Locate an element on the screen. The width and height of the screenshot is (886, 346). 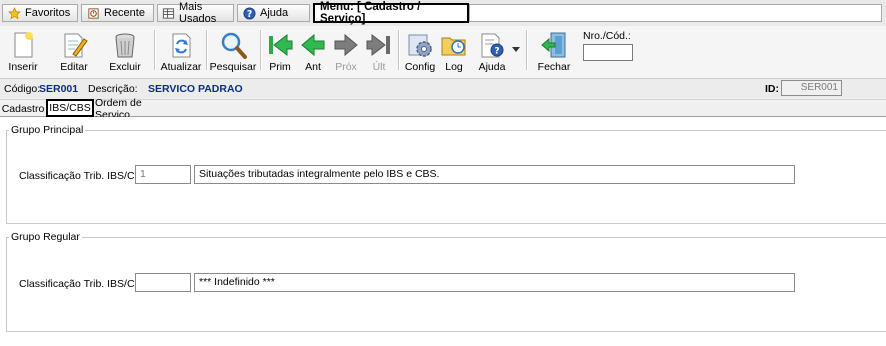
refresh-icon is located at coordinates (181, 45).